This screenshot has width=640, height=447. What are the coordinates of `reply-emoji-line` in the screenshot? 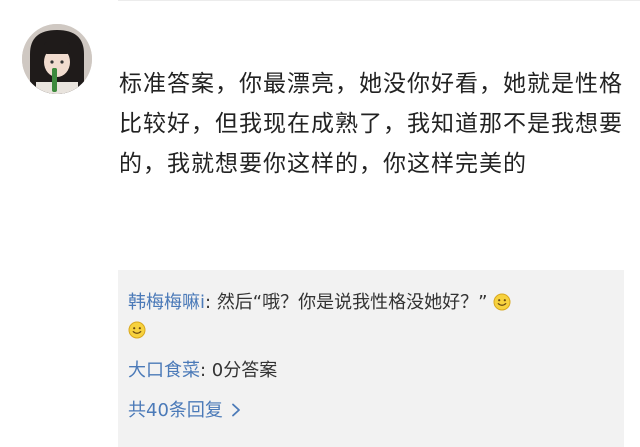 It's located at (137, 330).